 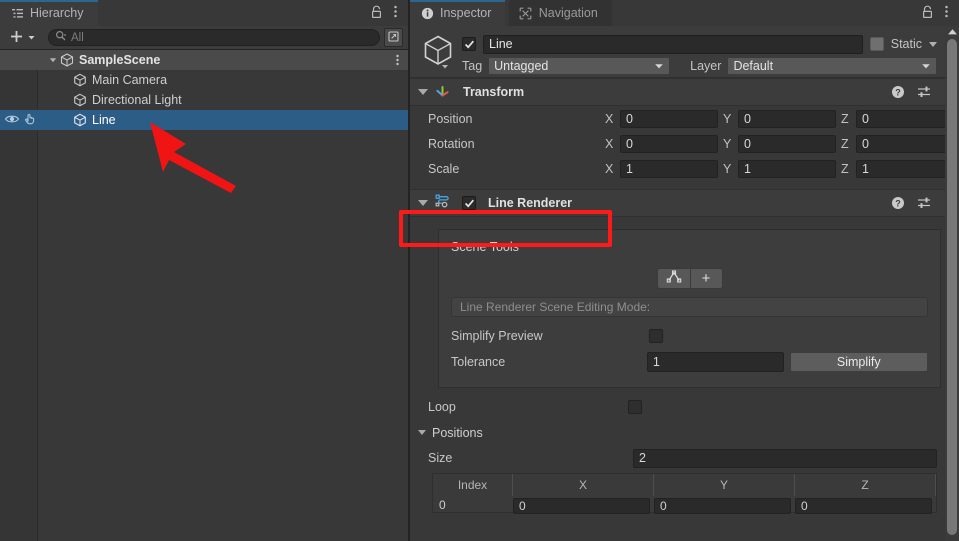 I want to click on tag-dropdown: Untagged, so click(x=579, y=66).